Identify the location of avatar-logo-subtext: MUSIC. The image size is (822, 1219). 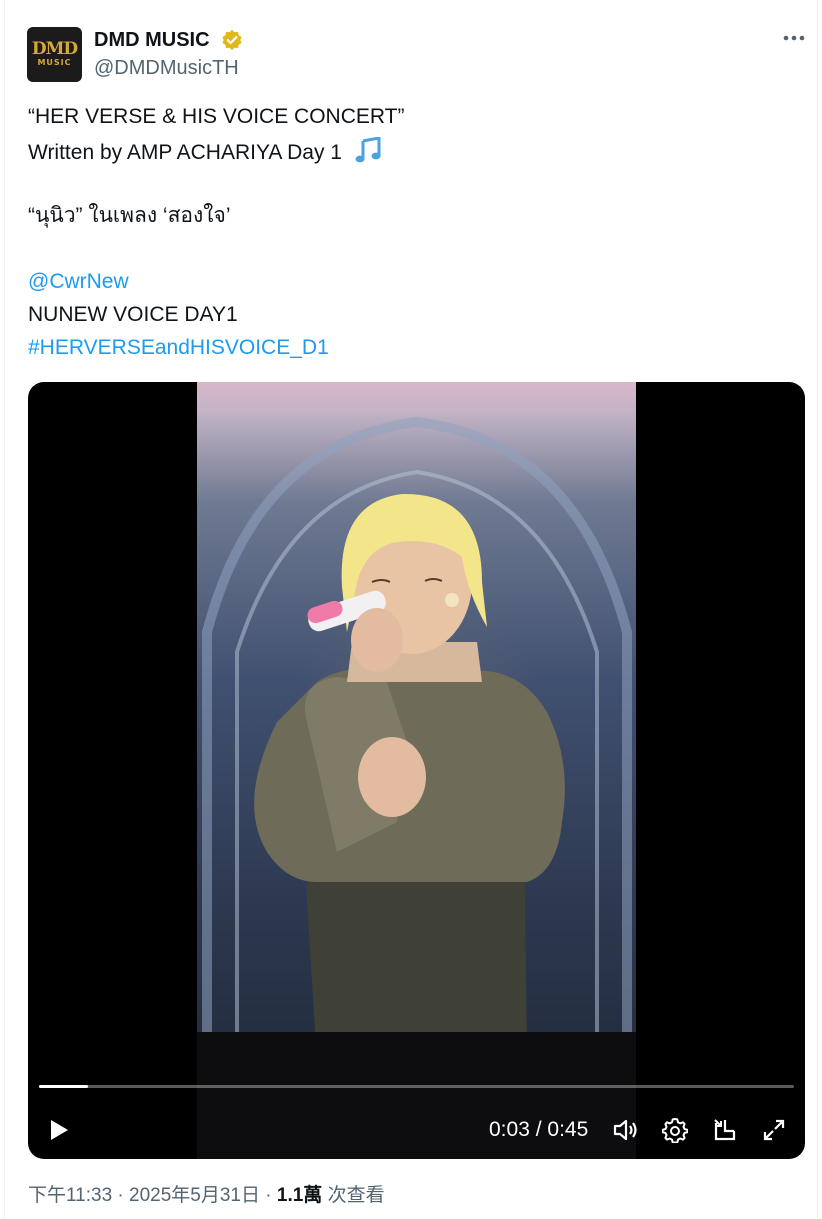
(54, 62).